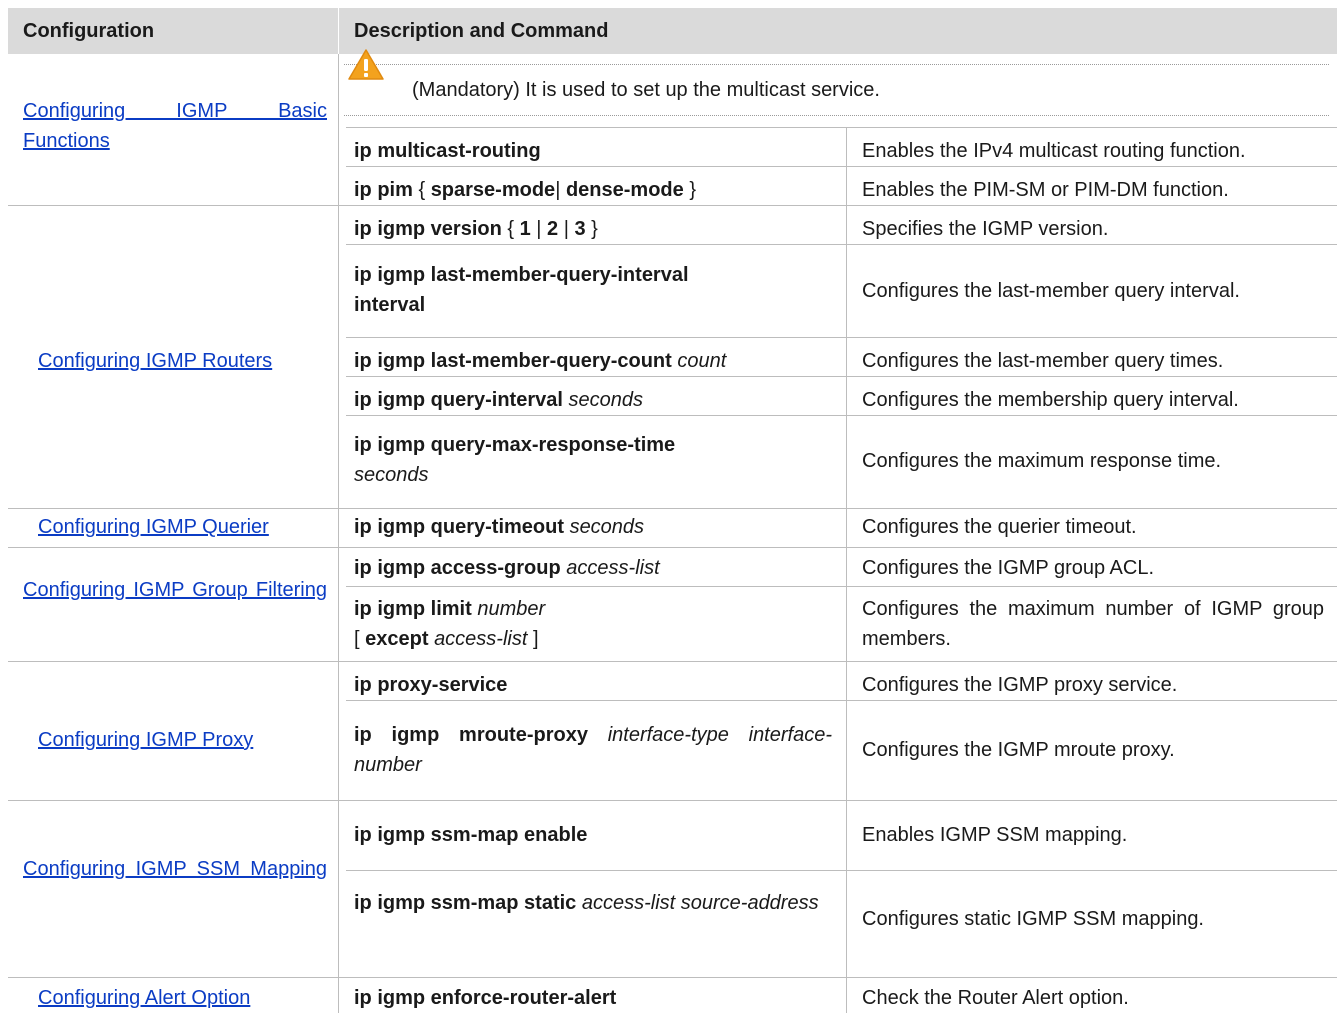 Image resolution: width=1338 pixels, height=1013 pixels. Describe the element at coordinates (458, 400) in the screenshot. I see `command-keyword: ip igmp query-interval` at that location.